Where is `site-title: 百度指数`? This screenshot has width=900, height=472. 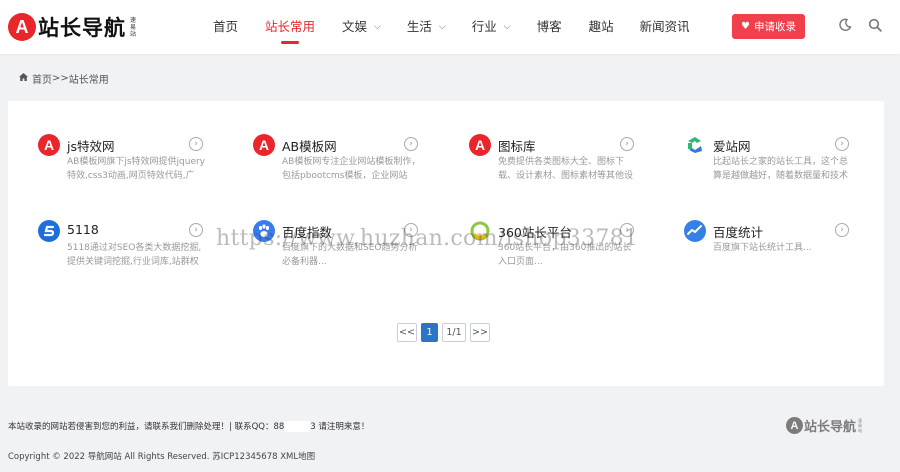
site-title: 百度指数 is located at coordinates (307, 232).